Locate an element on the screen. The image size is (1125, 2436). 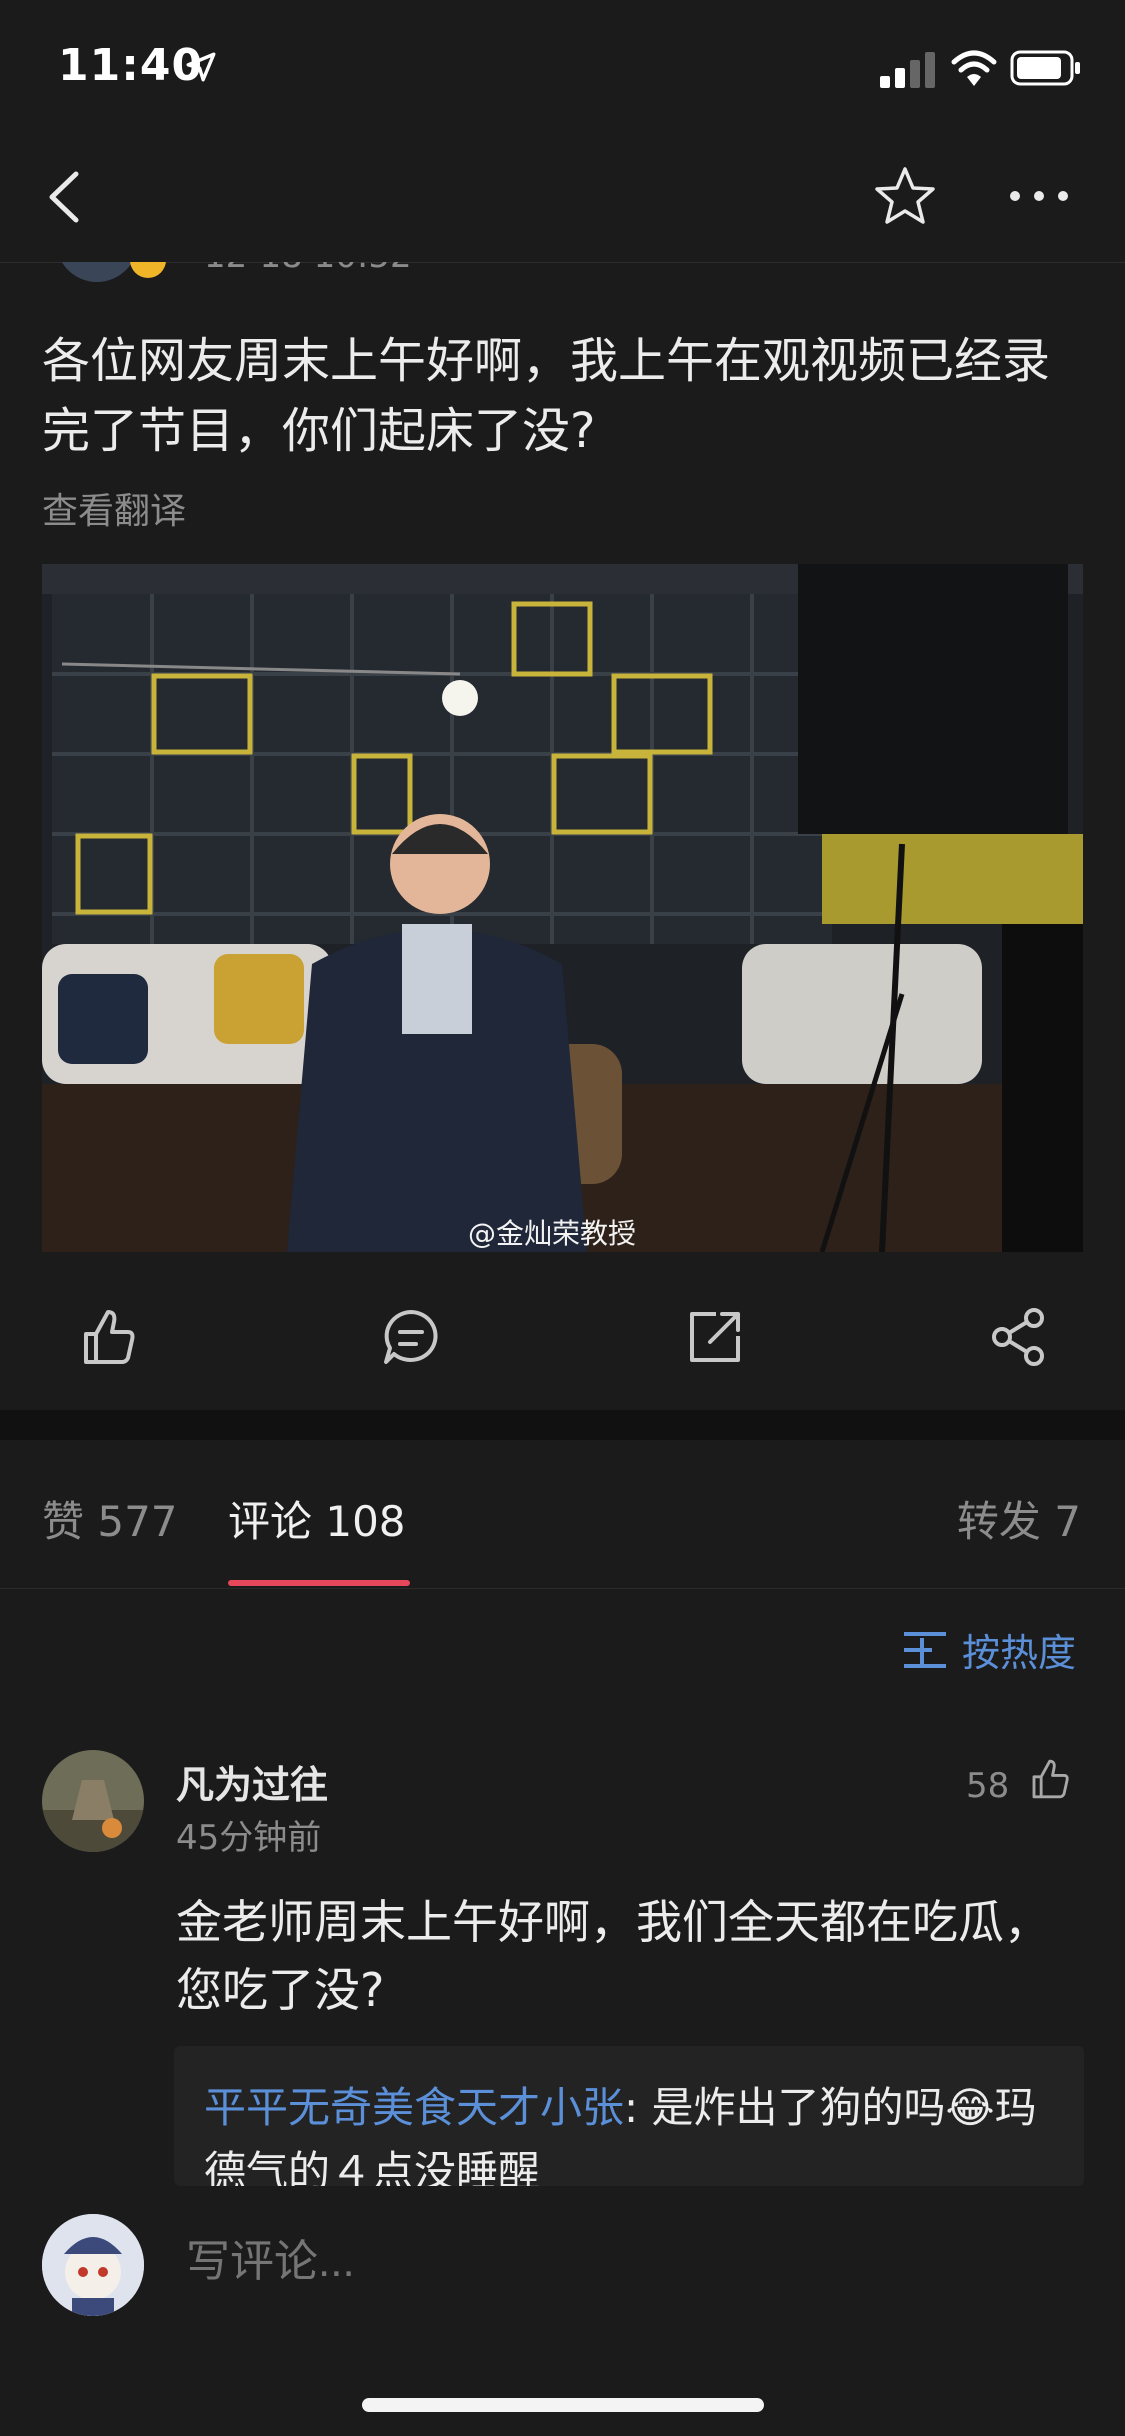
more-icon is located at coordinates (1039, 196).